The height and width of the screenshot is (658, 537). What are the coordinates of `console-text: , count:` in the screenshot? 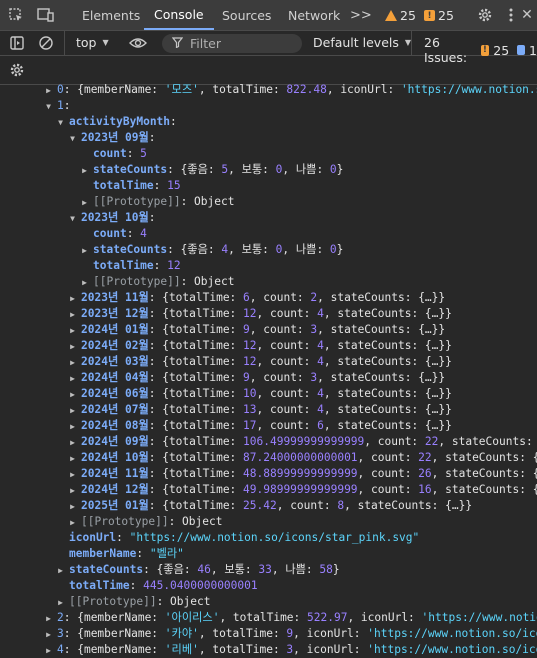 It's located at (287, 361).